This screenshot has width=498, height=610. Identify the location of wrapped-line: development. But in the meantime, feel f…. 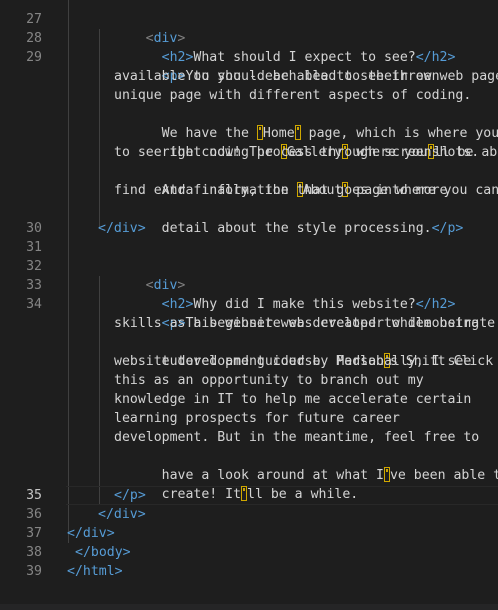
(249, 437).